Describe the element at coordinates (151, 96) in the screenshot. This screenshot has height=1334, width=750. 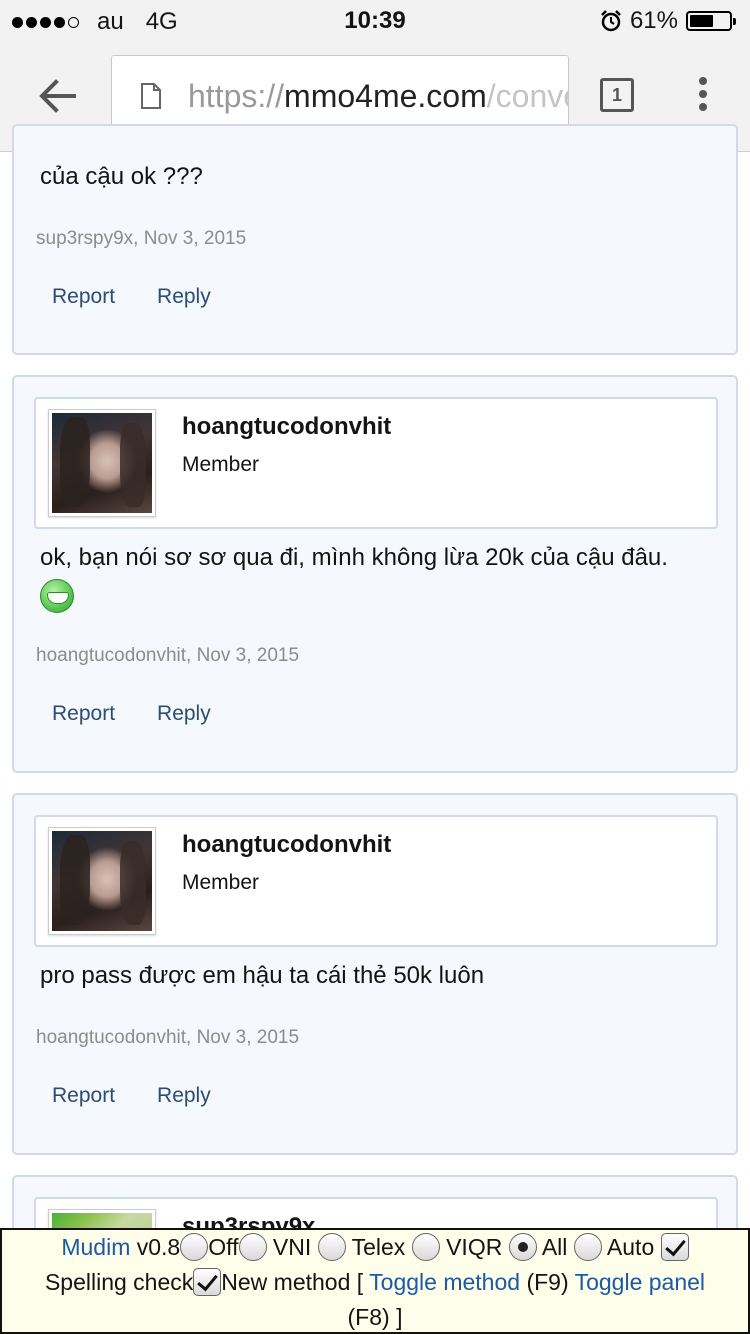
I see `page-icon` at that location.